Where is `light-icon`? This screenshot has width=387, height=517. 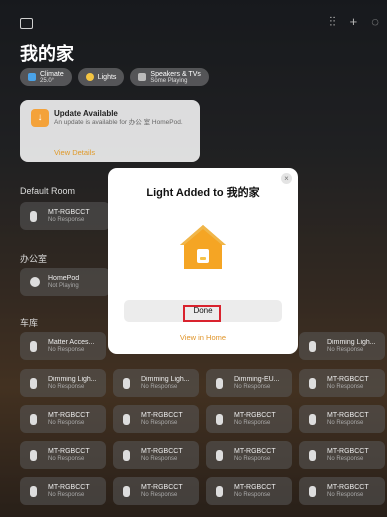
light-icon is located at coordinates (89, 77).